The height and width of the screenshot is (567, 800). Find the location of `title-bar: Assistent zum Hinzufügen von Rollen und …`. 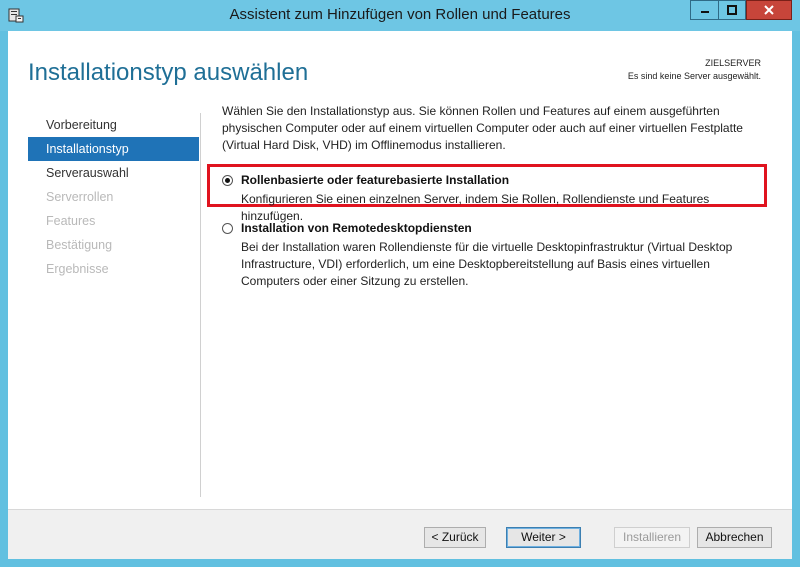

title-bar: Assistent zum Hinzufügen von Rollen und … is located at coordinates (400, 15).